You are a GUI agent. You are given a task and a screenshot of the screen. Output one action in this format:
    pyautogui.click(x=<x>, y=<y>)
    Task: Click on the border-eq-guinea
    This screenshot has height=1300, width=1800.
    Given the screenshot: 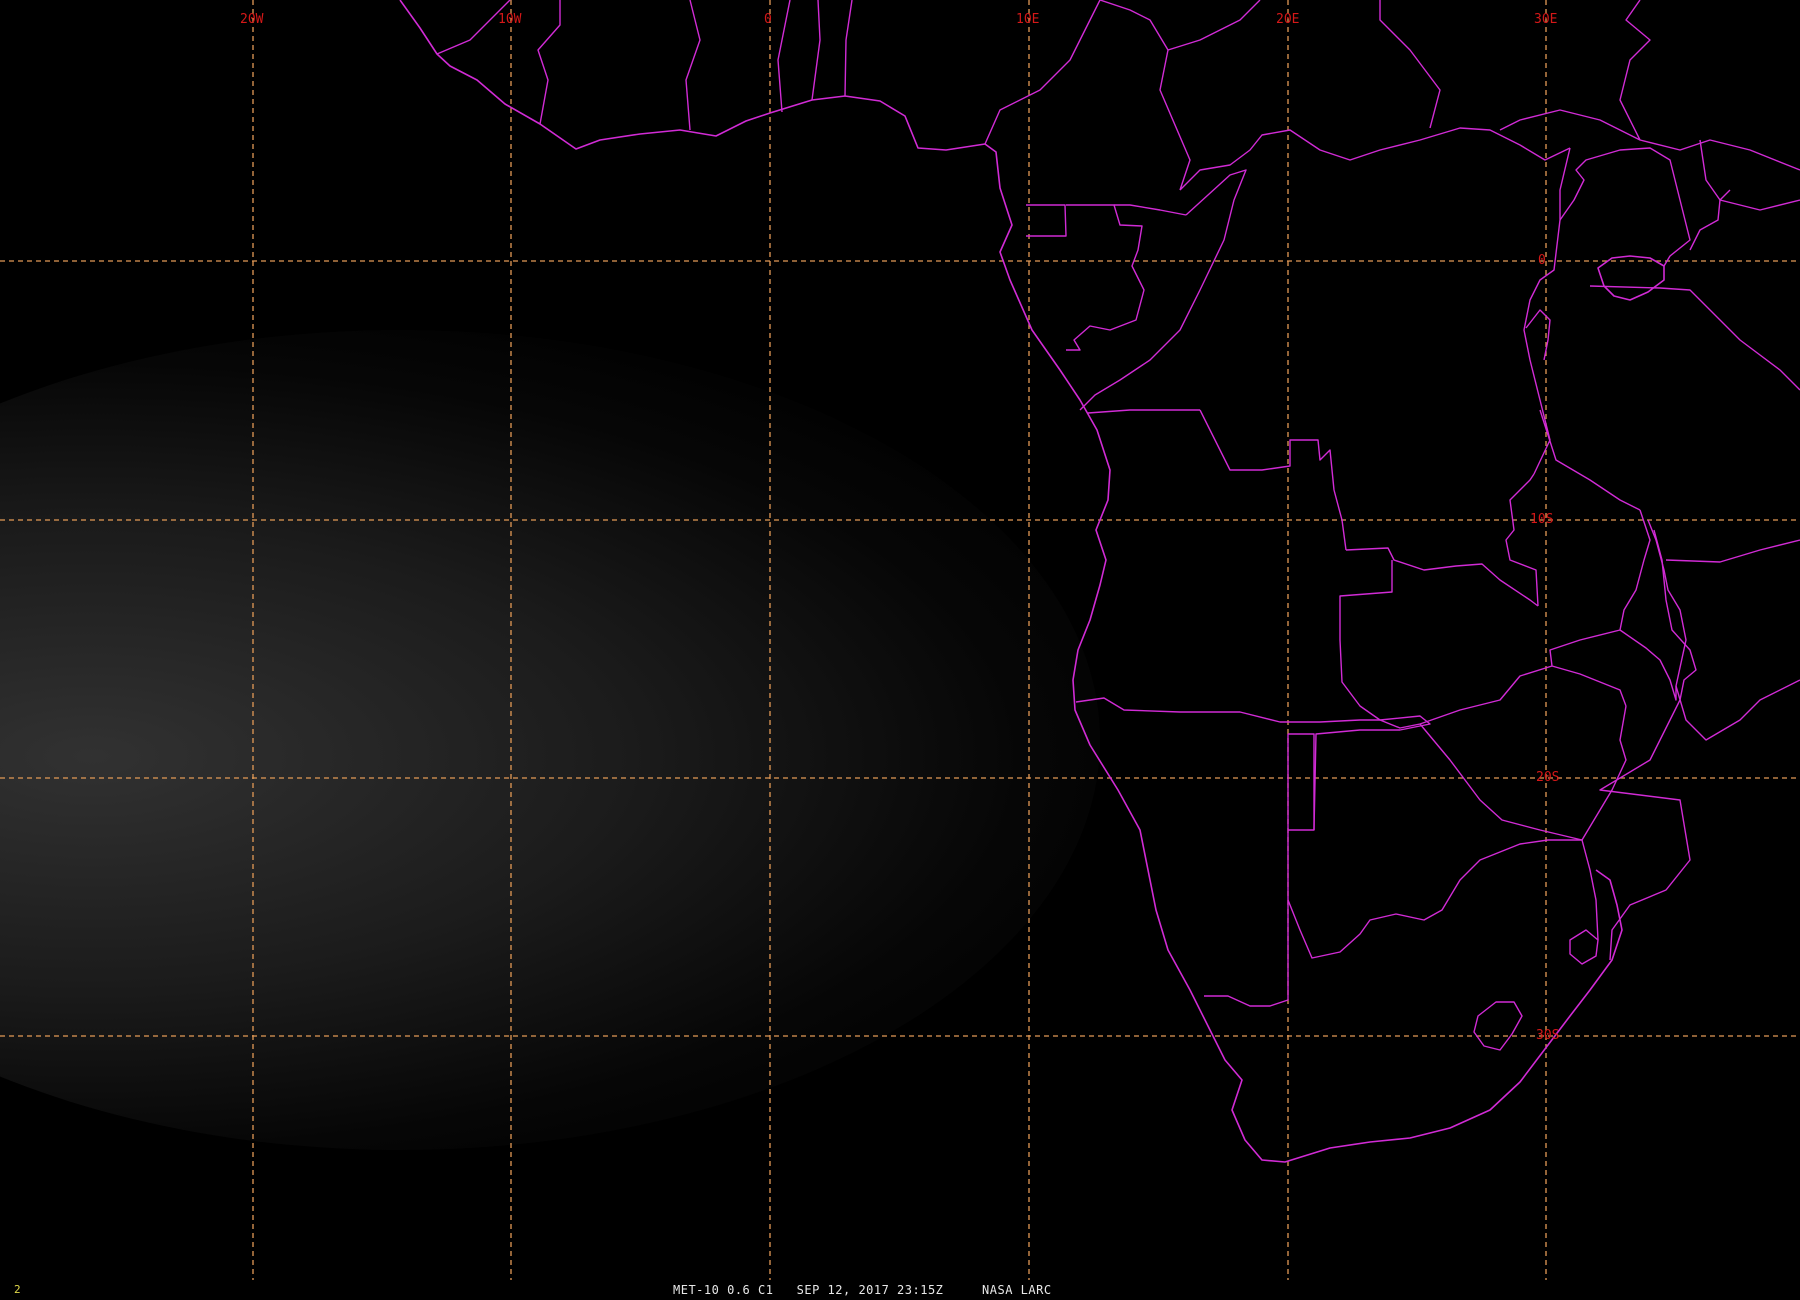 What is the action you would take?
    pyautogui.click(x=1046, y=220)
    